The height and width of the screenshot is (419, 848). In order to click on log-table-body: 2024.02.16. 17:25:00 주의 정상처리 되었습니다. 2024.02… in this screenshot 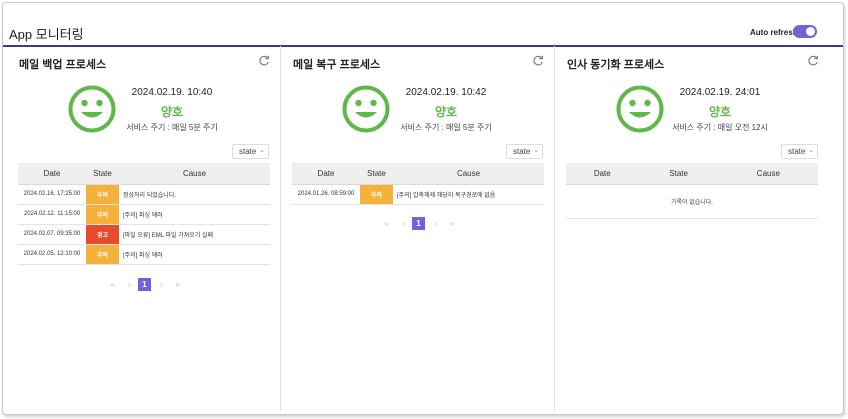, I will do `click(144, 224)`.